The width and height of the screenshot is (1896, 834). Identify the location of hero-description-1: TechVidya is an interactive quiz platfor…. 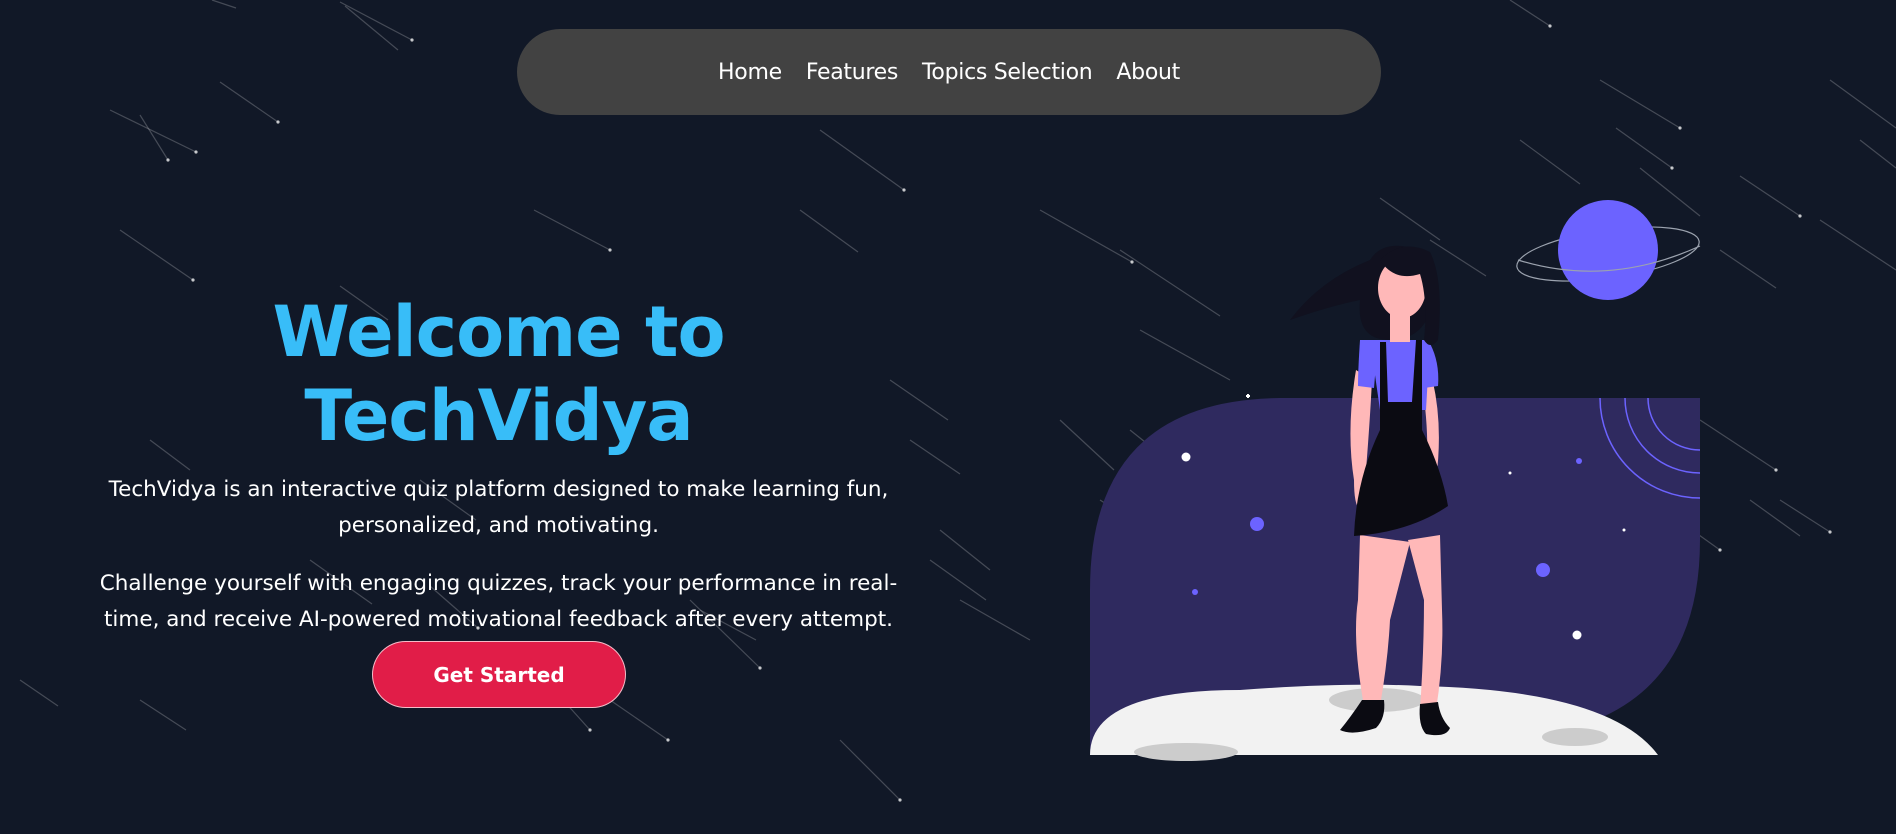
(498, 507).